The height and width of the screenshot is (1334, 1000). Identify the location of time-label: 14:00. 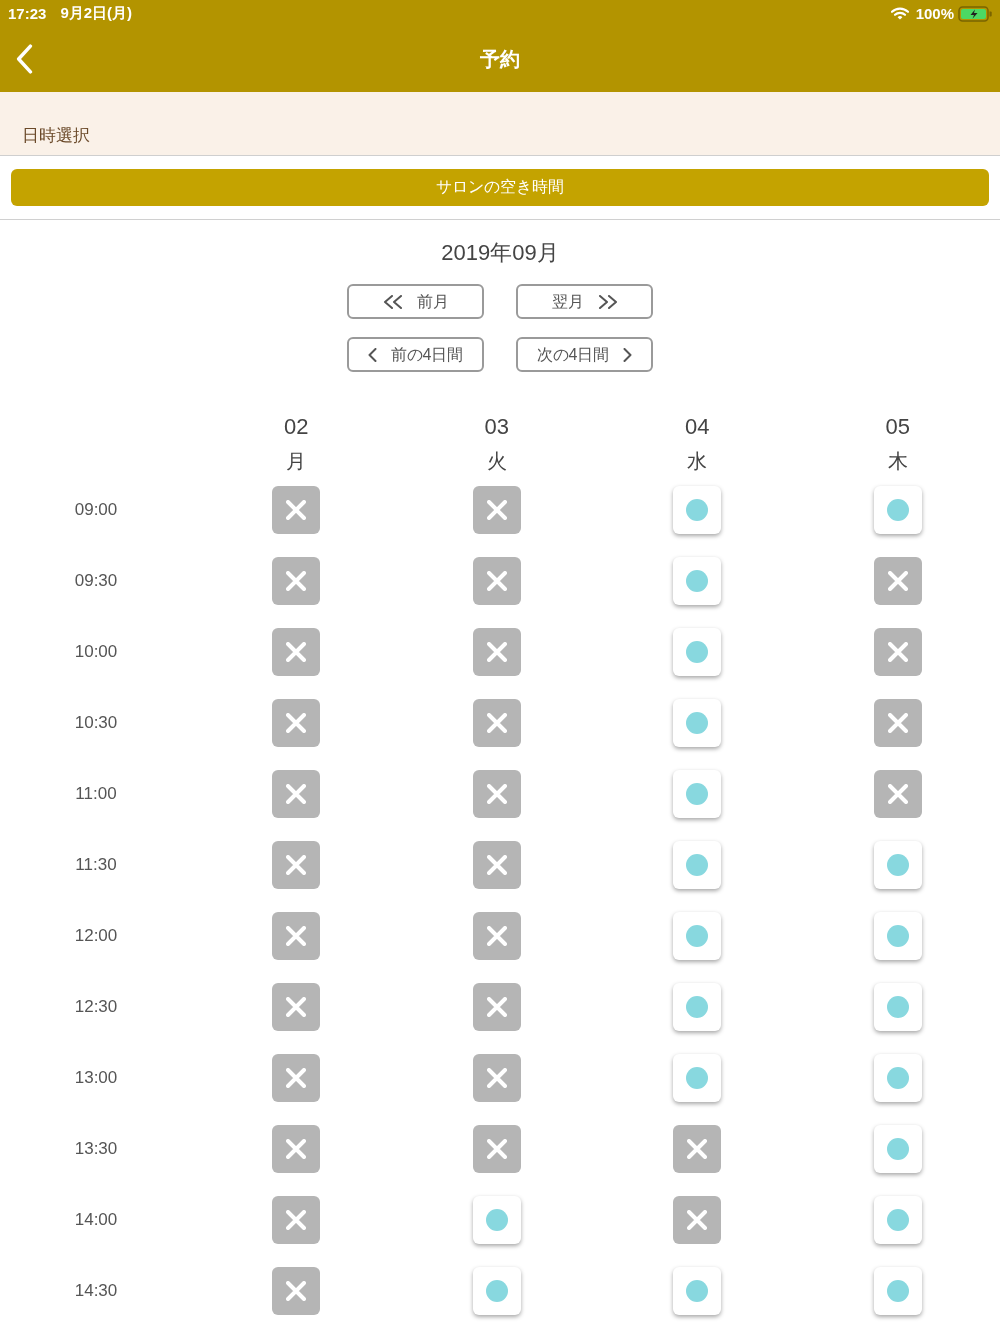
(96, 1220).